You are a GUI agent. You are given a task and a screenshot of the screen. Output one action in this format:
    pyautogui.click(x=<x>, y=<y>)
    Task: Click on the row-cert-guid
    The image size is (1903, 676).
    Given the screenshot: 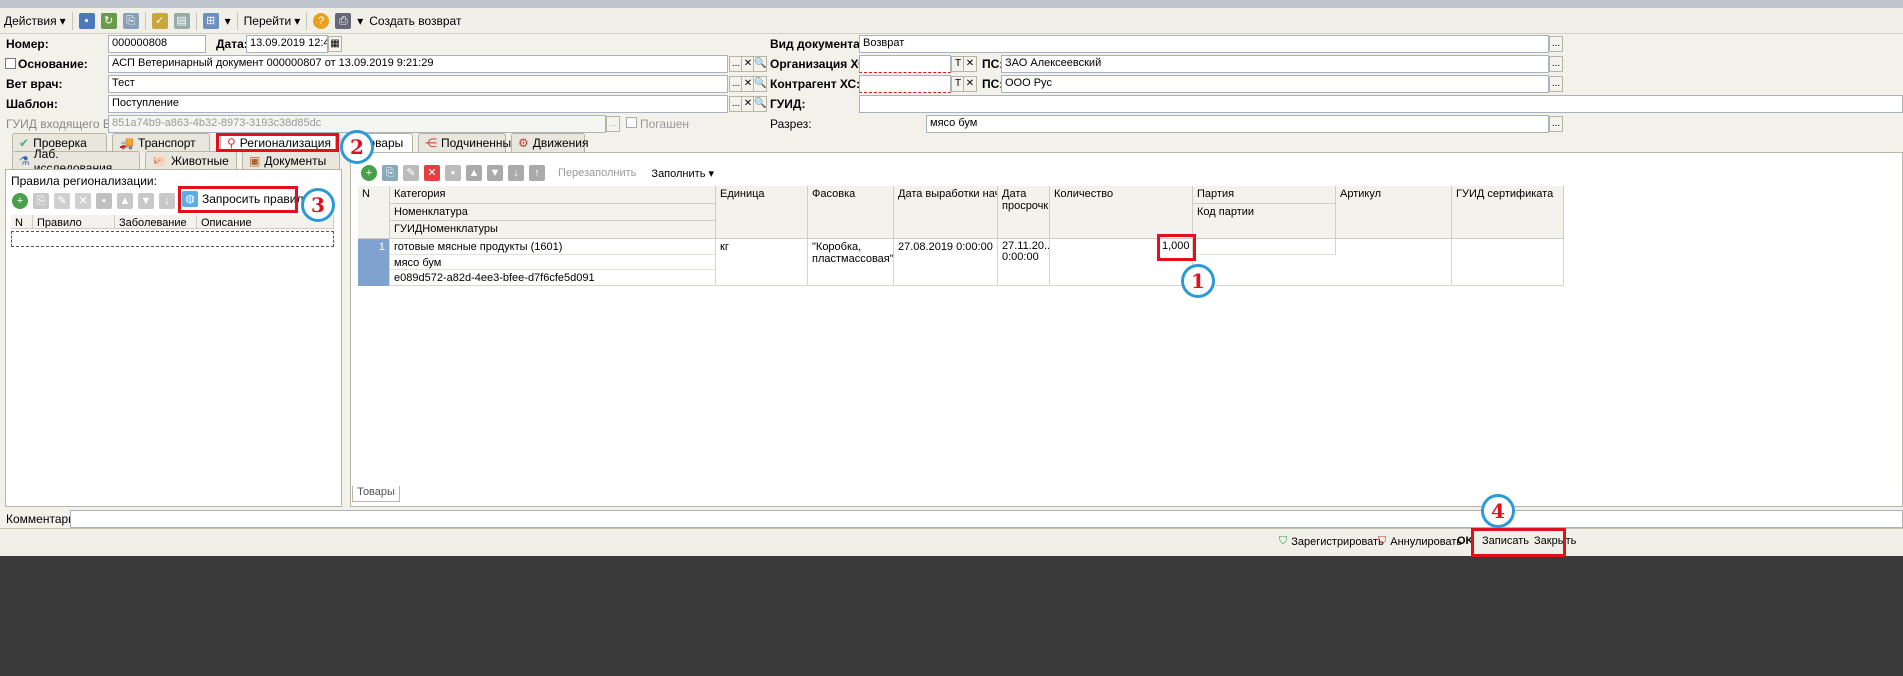 What is the action you would take?
    pyautogui.click(x=1508, y=262)
    